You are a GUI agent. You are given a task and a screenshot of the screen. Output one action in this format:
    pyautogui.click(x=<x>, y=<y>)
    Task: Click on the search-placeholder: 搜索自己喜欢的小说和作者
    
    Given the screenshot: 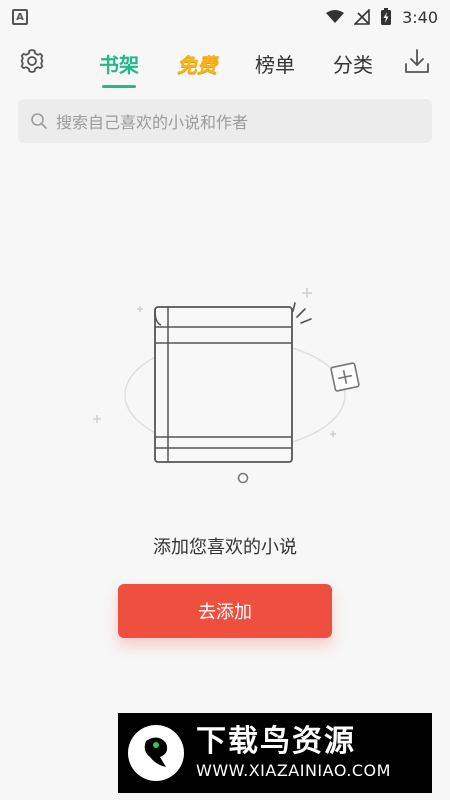 What is the action you would take?
    pyautogui.click(x=152, y=122)
    